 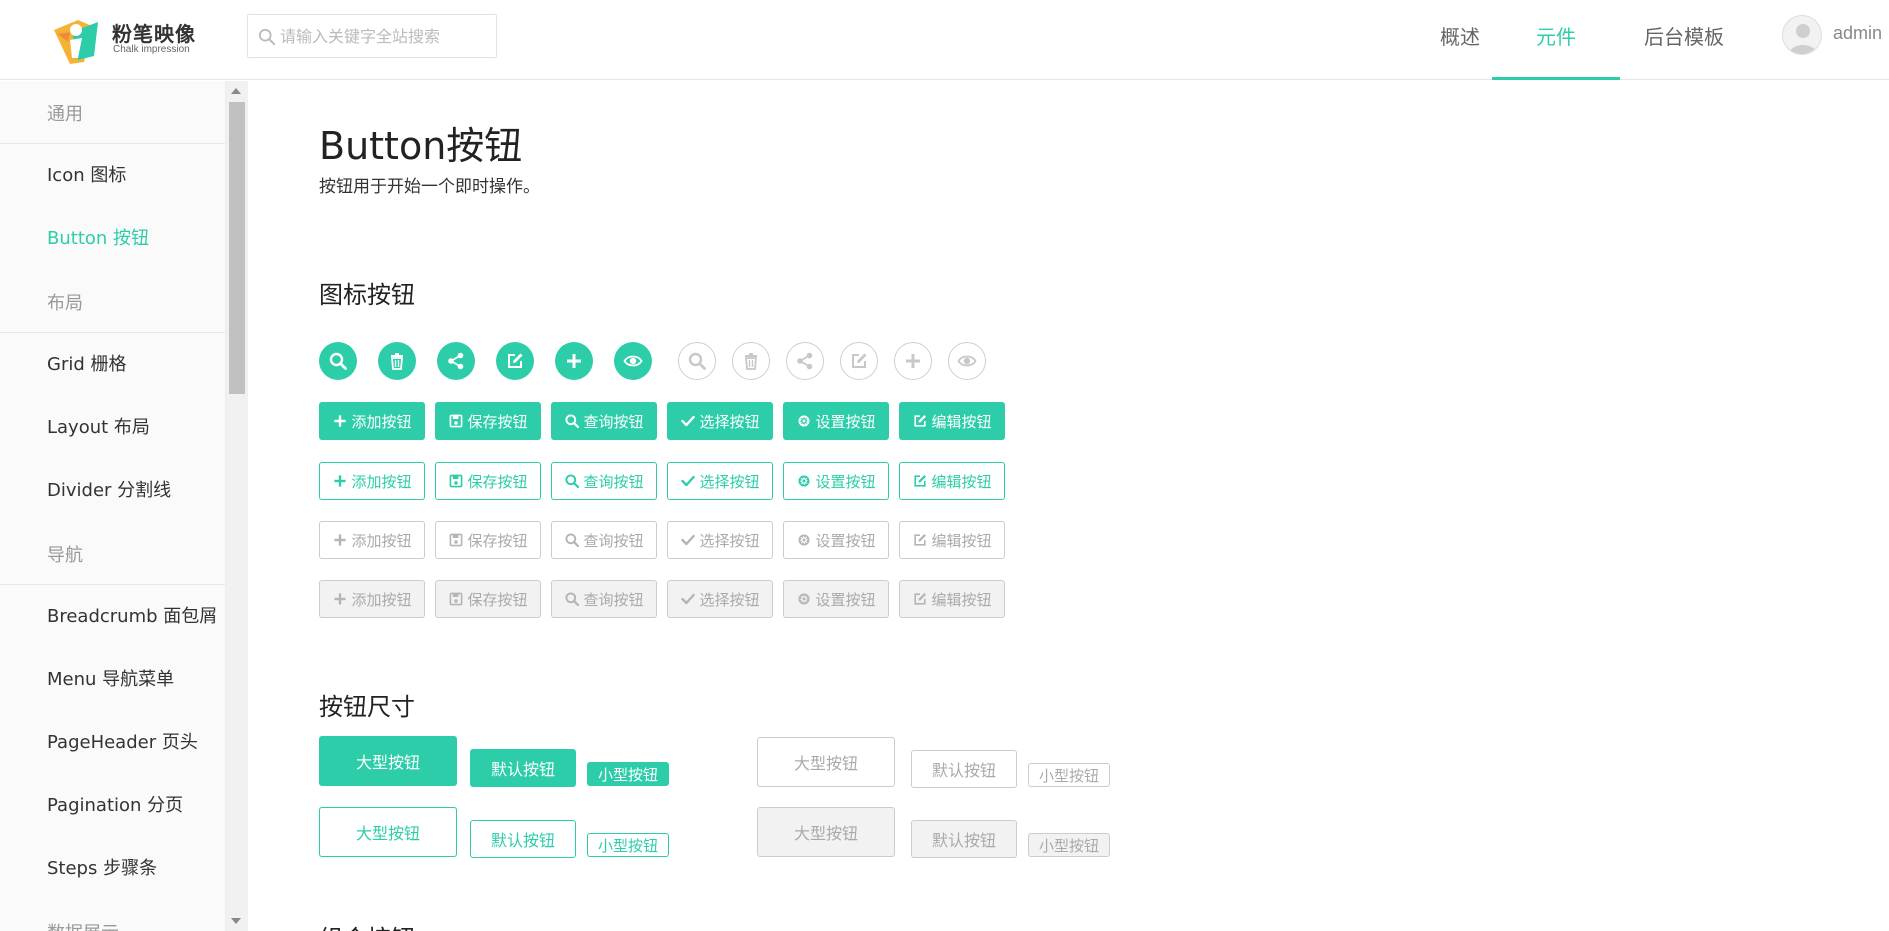 I want to click on trash-circle-outline-button, so click(x=751, y=361).